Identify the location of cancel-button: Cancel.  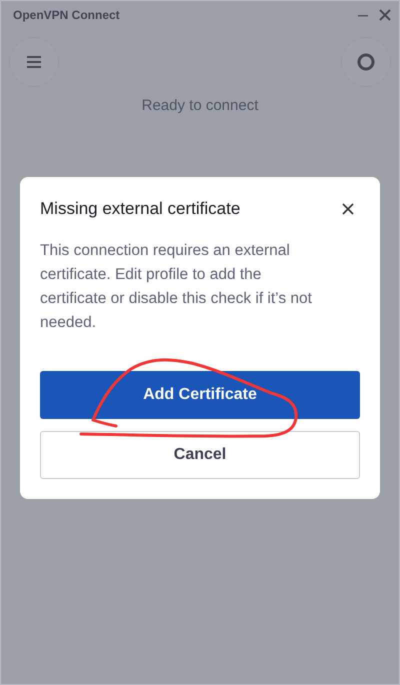
(200, 455).